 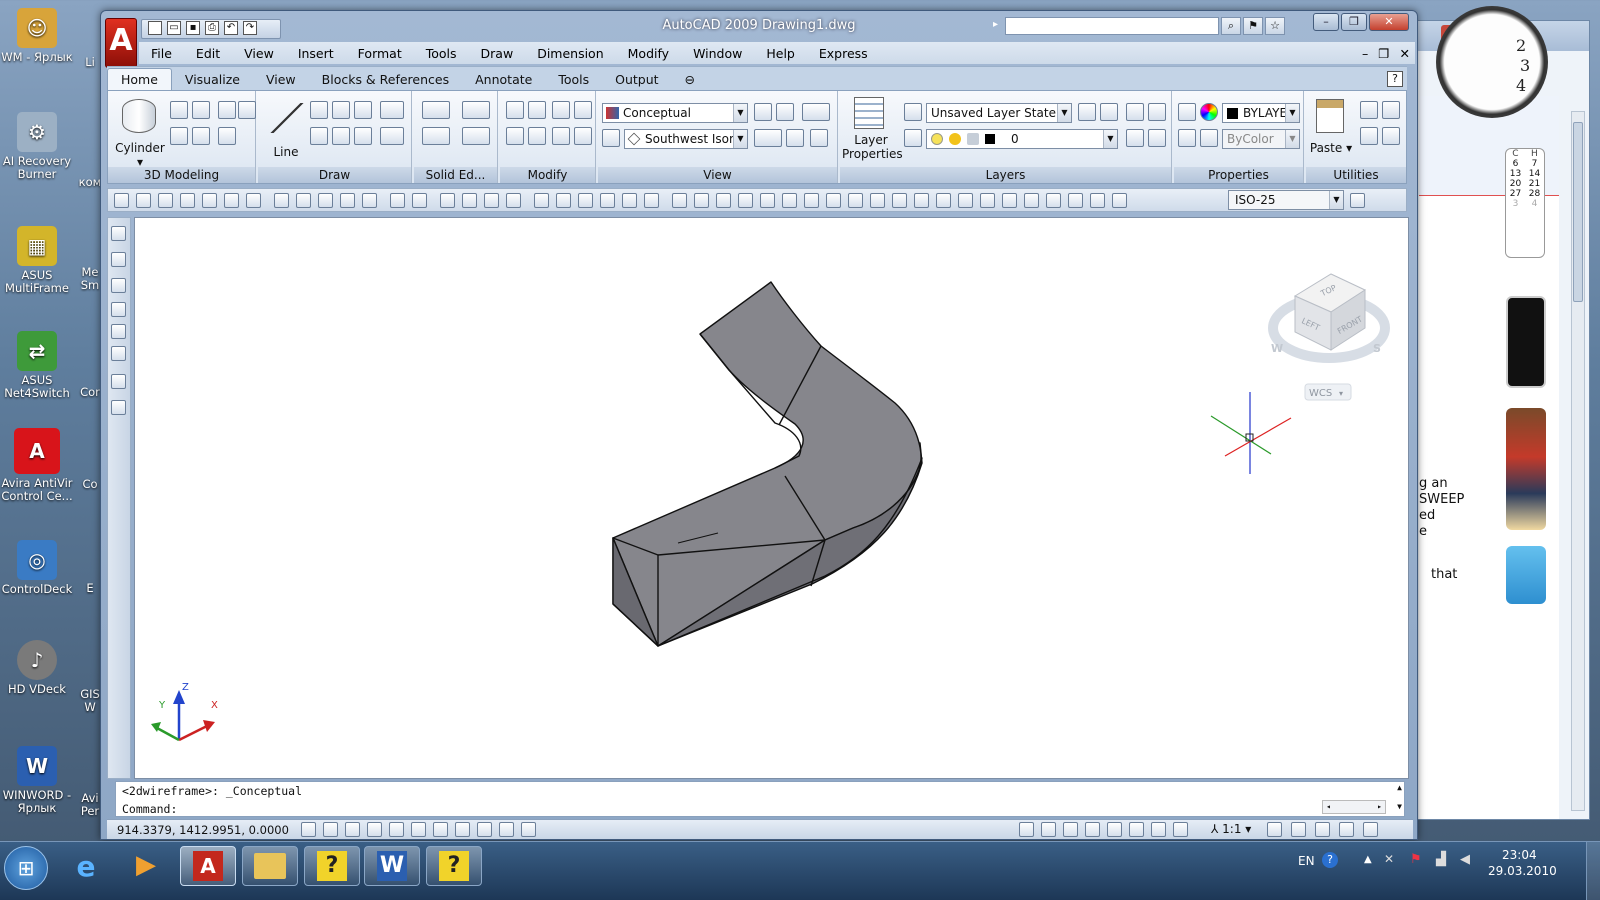 What do you see at coordinates (392, 110) in the screenshot?
I see `ellipse-icon` at bounding box center [392, 110].